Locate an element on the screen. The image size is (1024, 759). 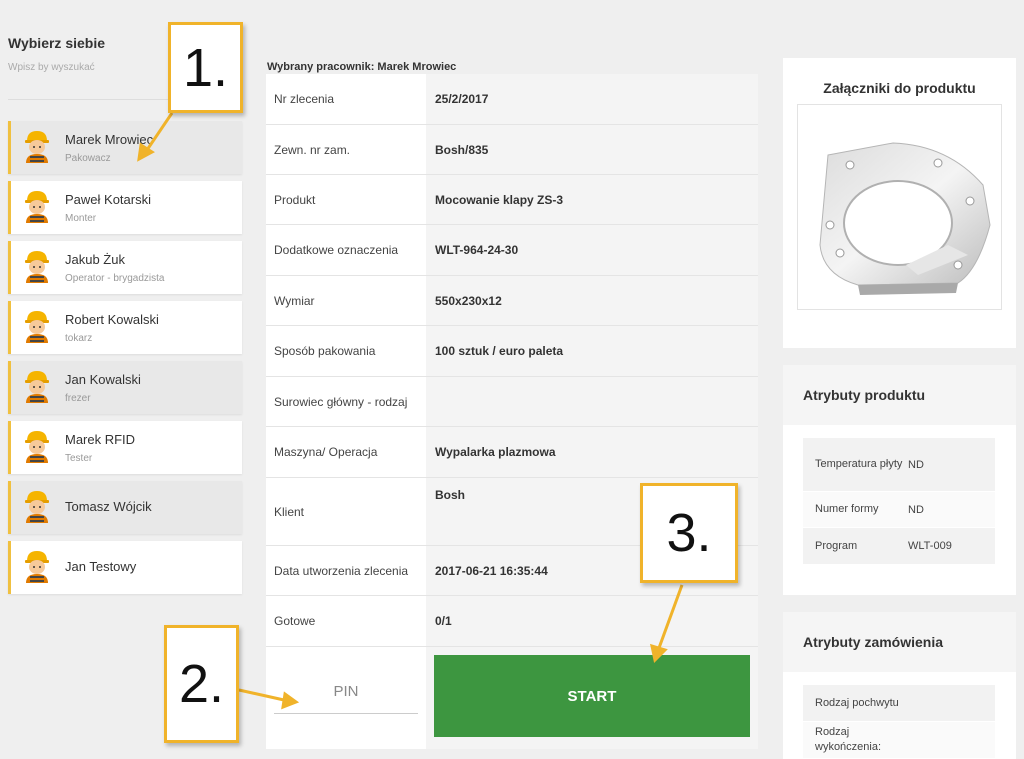
product-attributes-title: Atrybuty produktu is located at coordinates (899, 395).